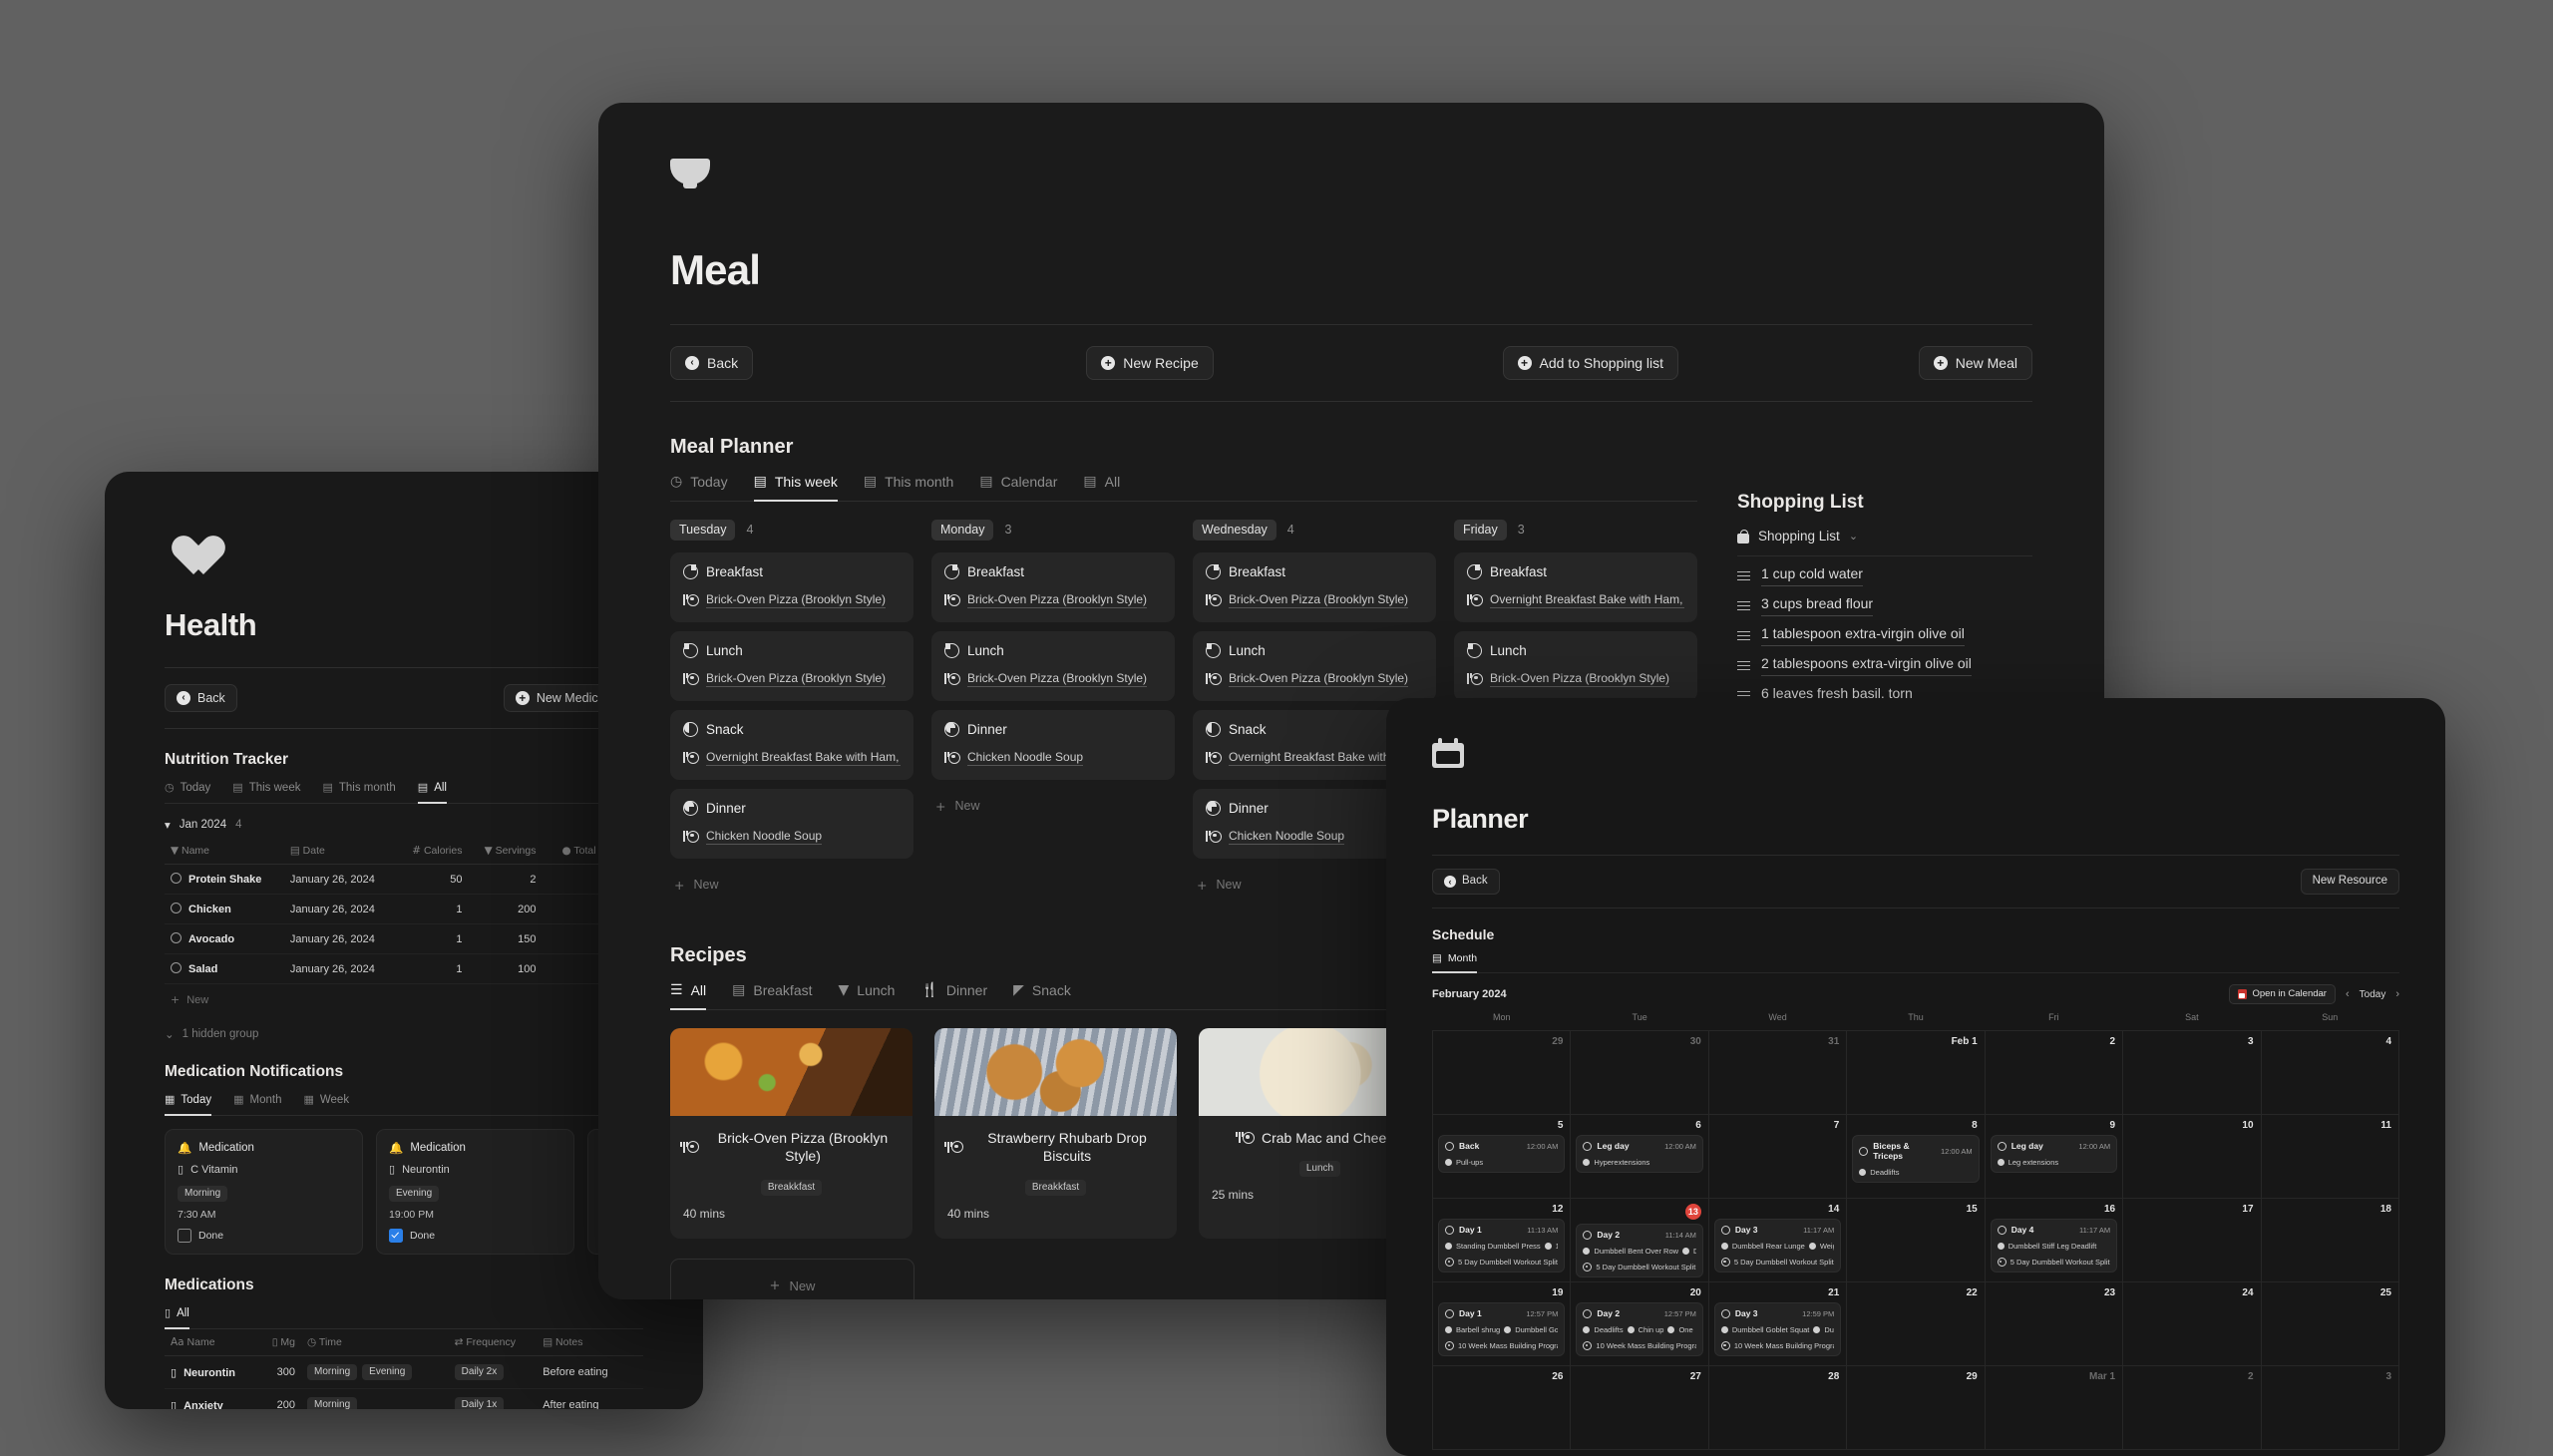 This screenshot has height=1456, width=2553. Describe the element at coordinates (2397, 994) in the screenshot. I see `calendar-next-button: ›` at that location.